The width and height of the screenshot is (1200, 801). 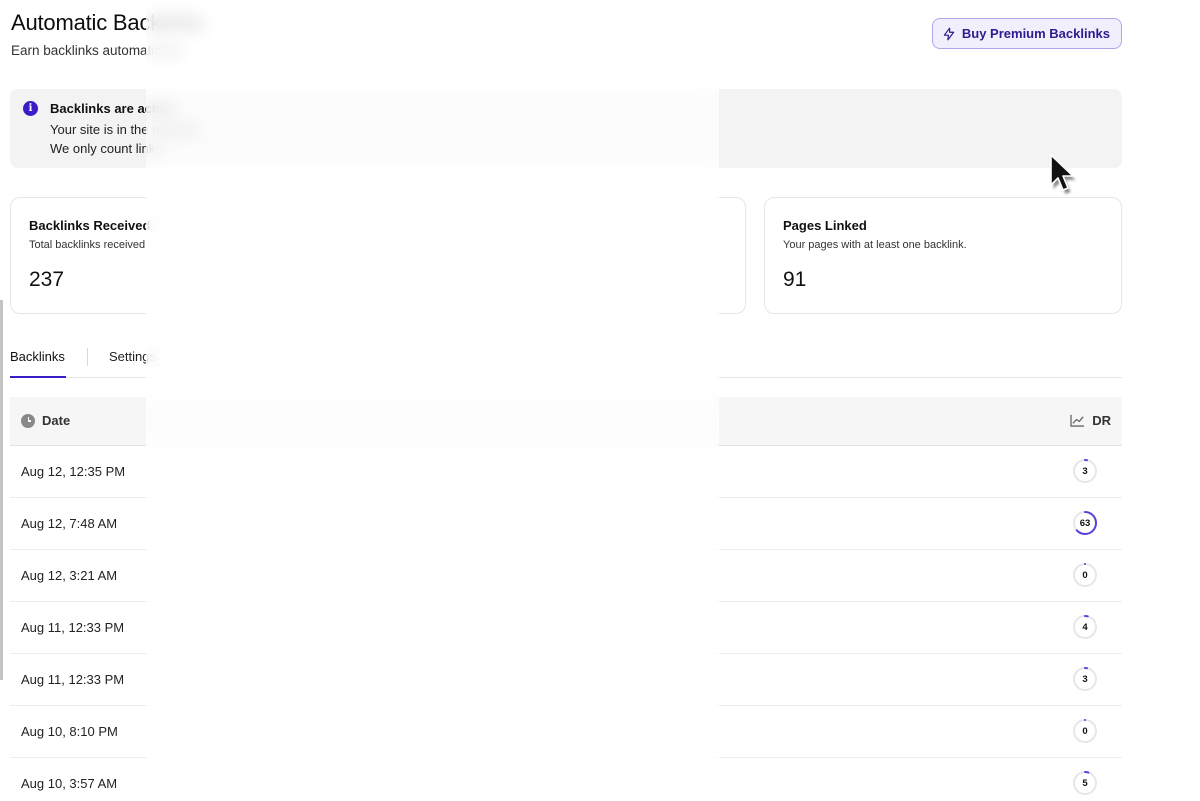 I want to click on cell-date: Aug 12, 3:21 AM, so click(x=69, y=575).